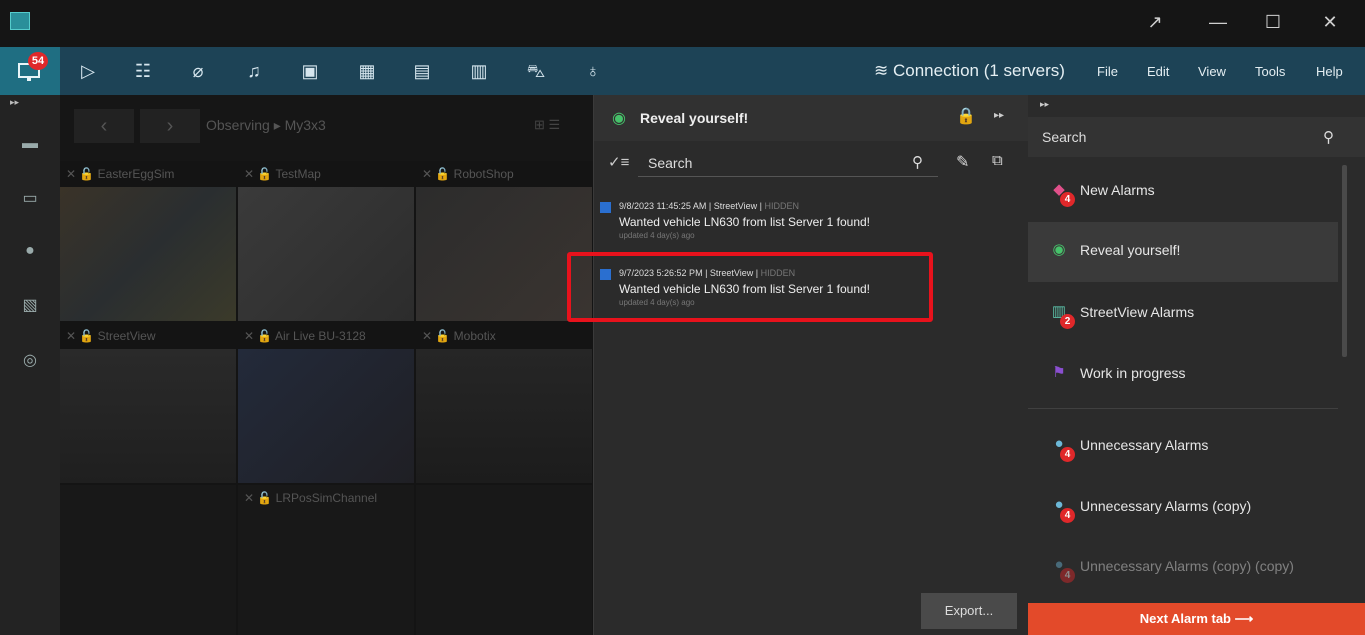 Image resolution: width=1365 pixels, height=635 pixels. I want to click on video-cell: ✕ 🔓 RobotShop, so click(504, 241).